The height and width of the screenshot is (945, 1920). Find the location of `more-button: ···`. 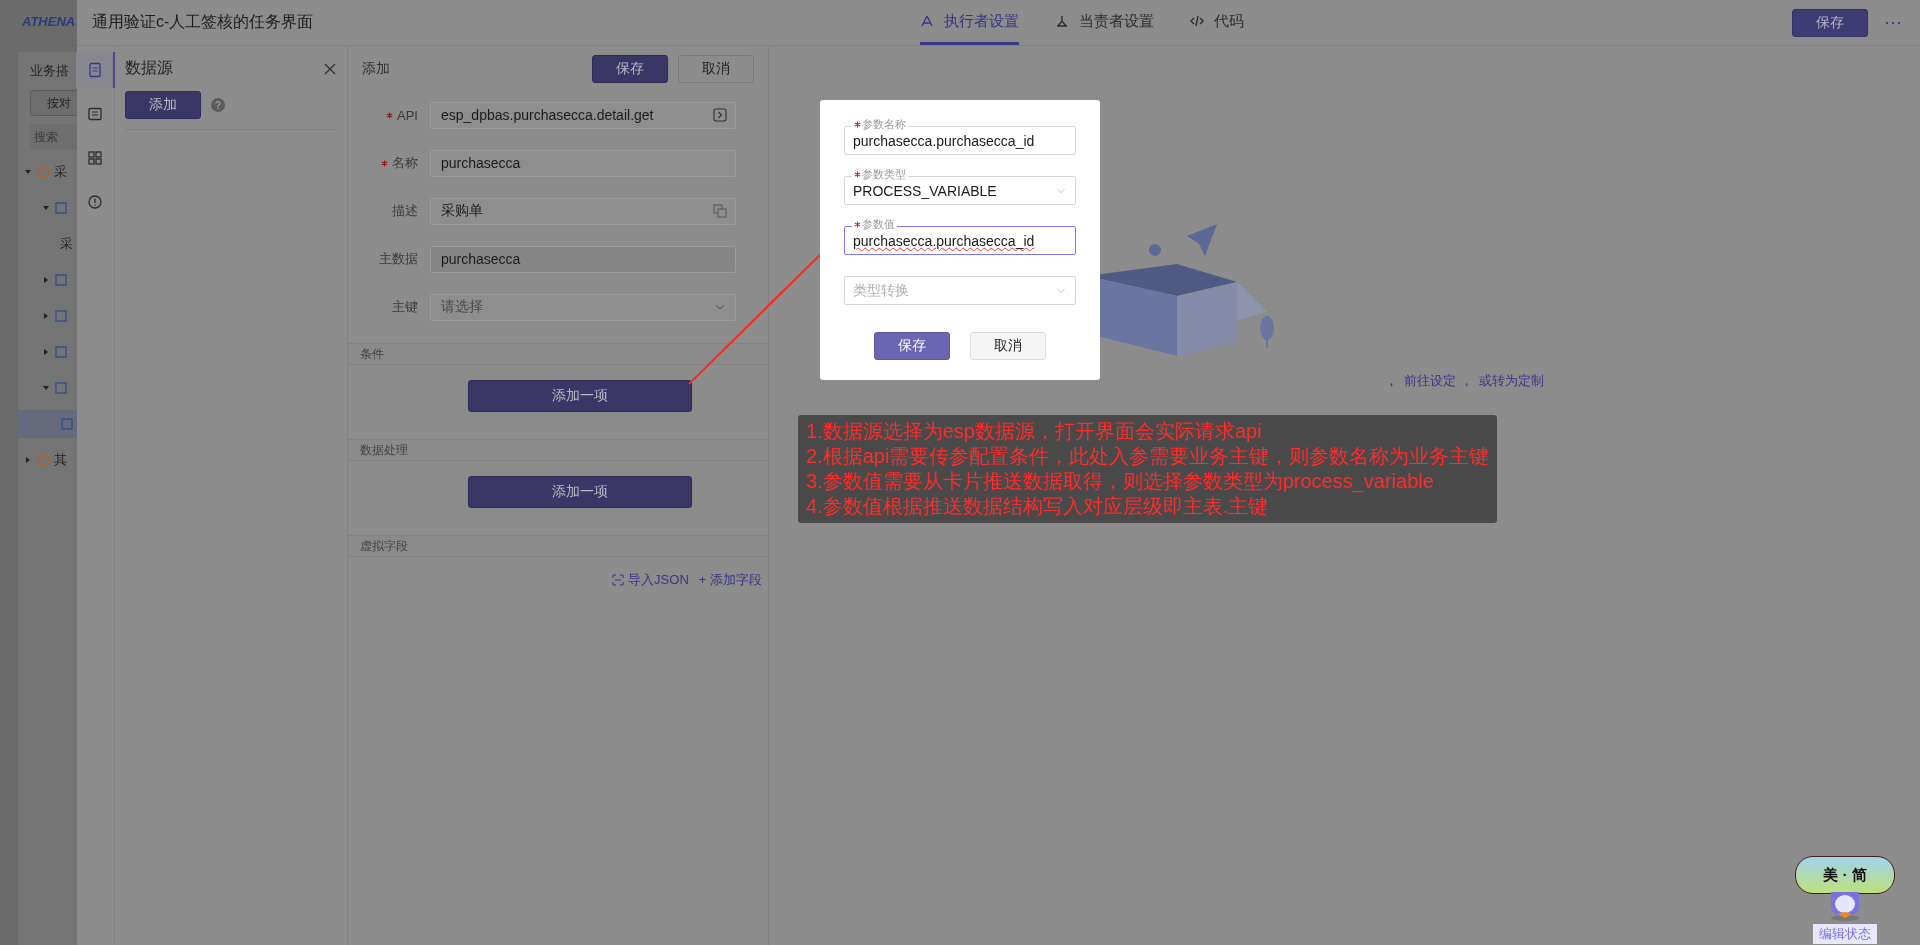

more-button: ··· is located at coordinates (1893, 22).